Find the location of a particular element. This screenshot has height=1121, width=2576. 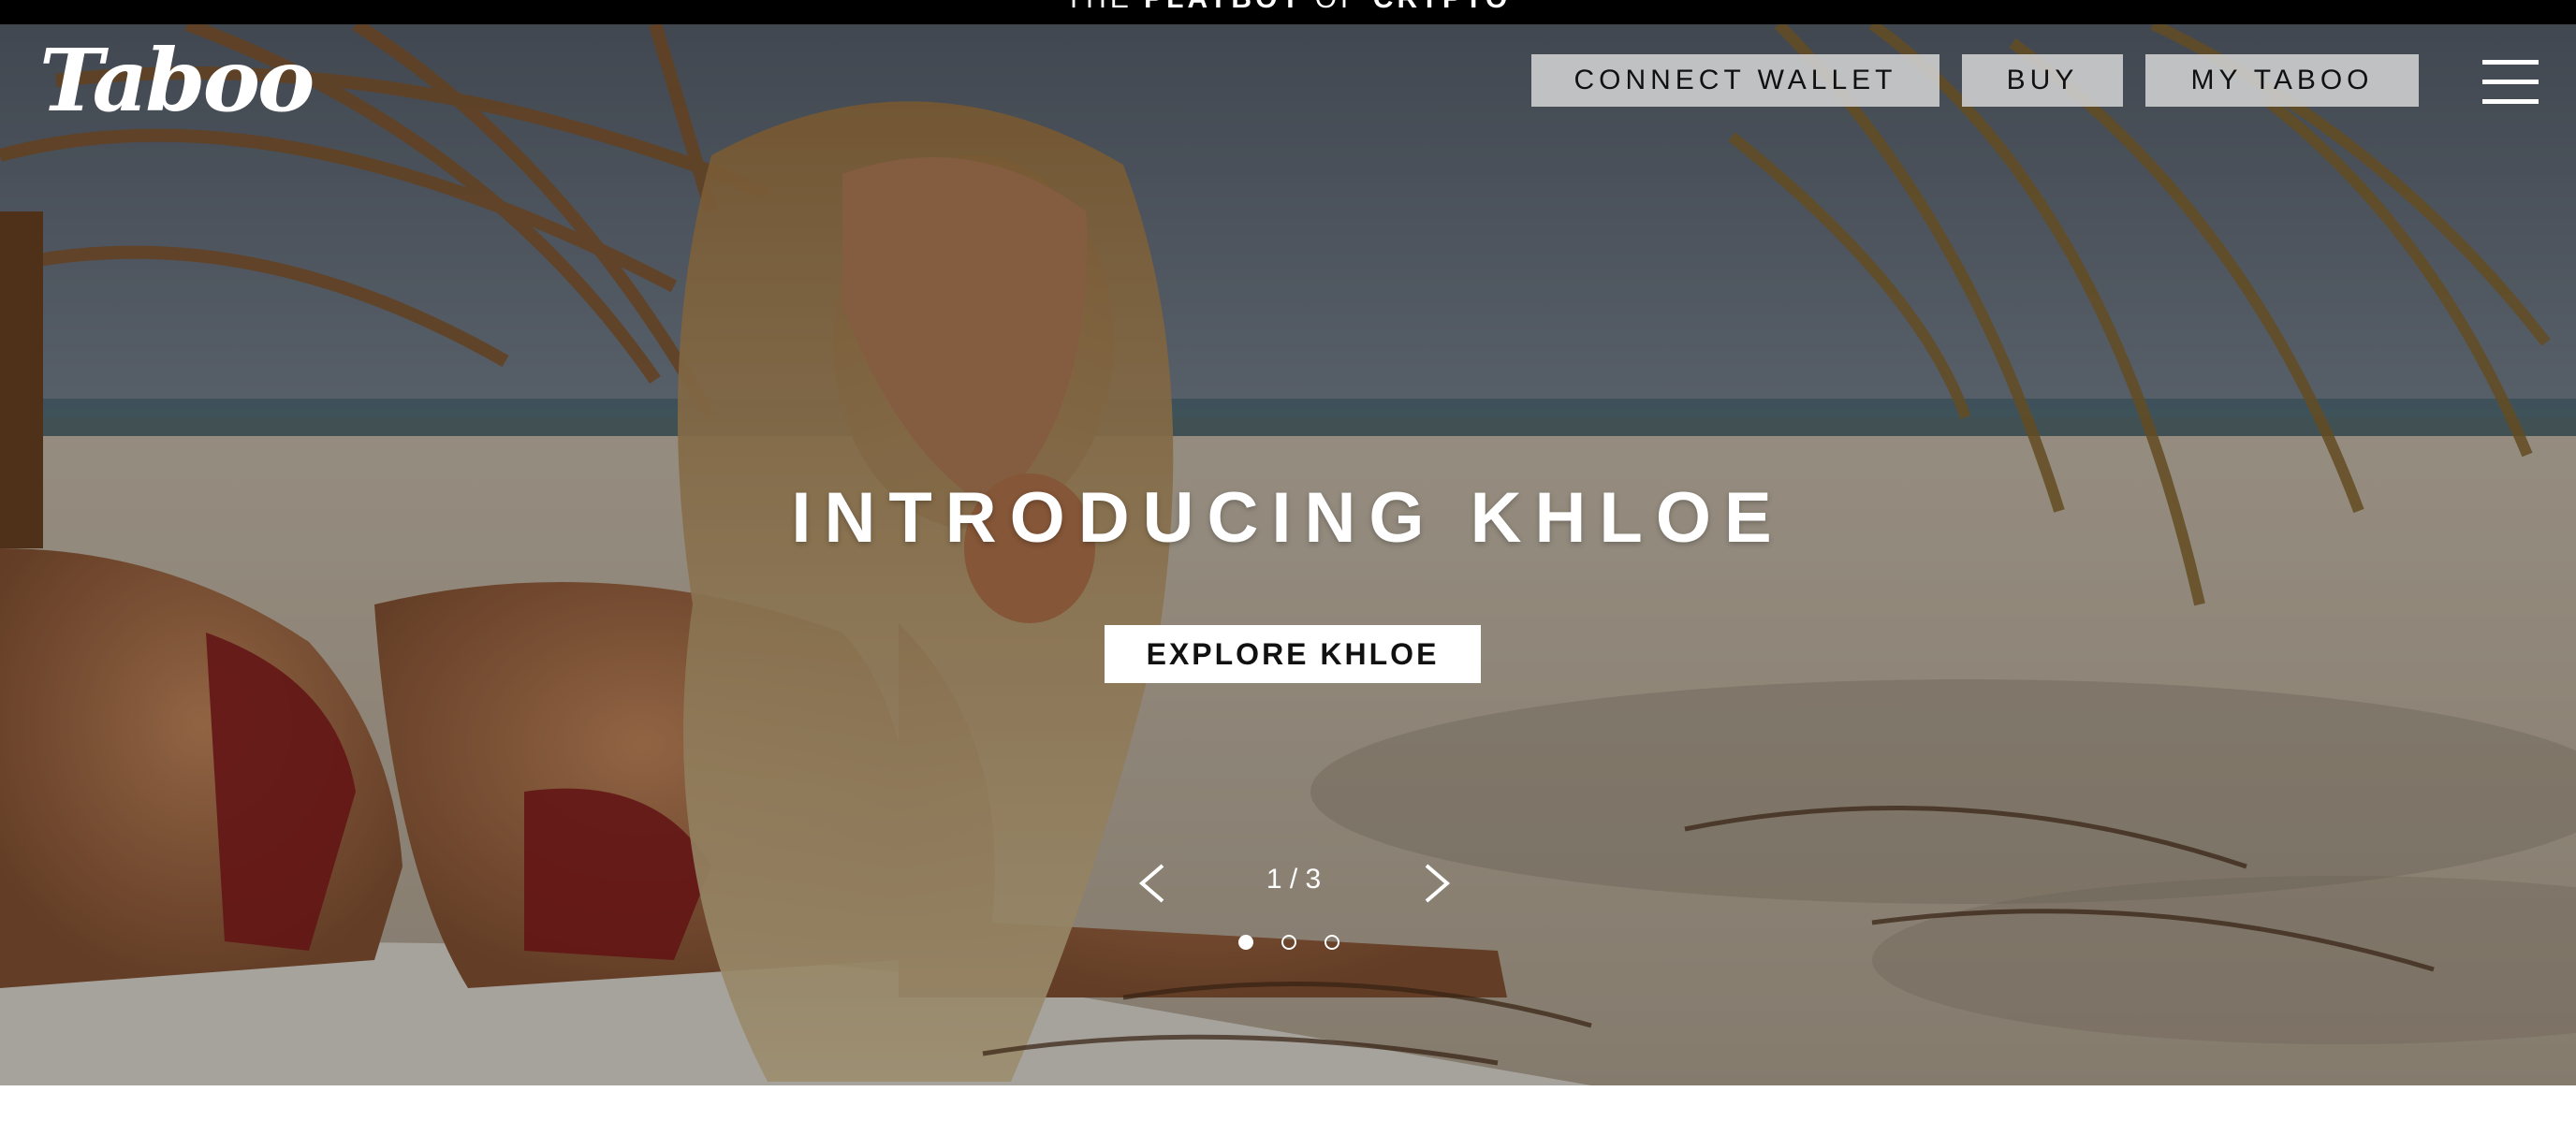

menu-line-bottom is located at coordinates (2510, 101).